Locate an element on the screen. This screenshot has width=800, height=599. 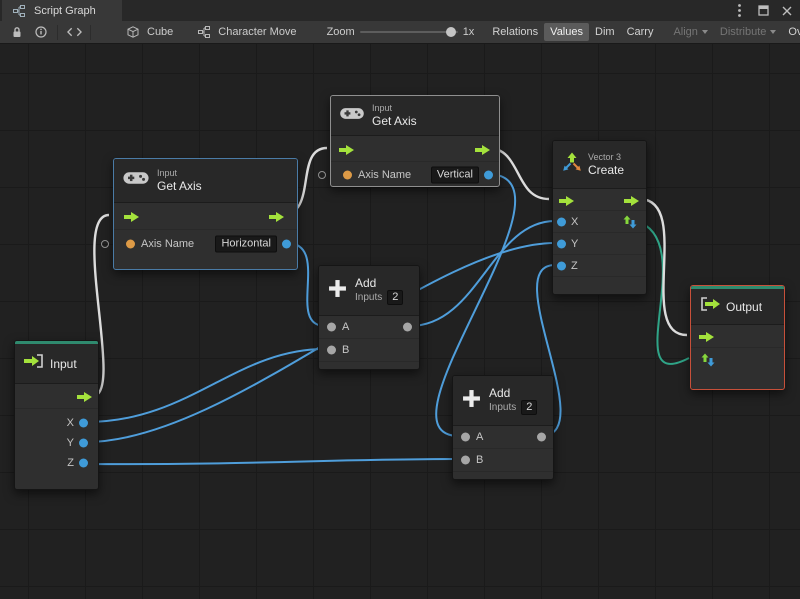
carry-button: Carry is located at coordinates (640, 32).